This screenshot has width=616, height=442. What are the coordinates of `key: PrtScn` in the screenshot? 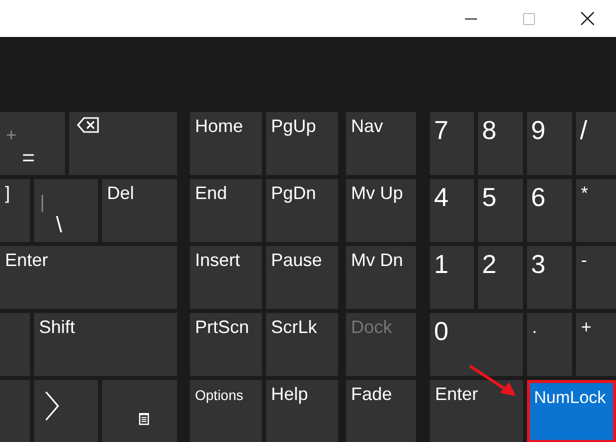 It's located at (226, 344).